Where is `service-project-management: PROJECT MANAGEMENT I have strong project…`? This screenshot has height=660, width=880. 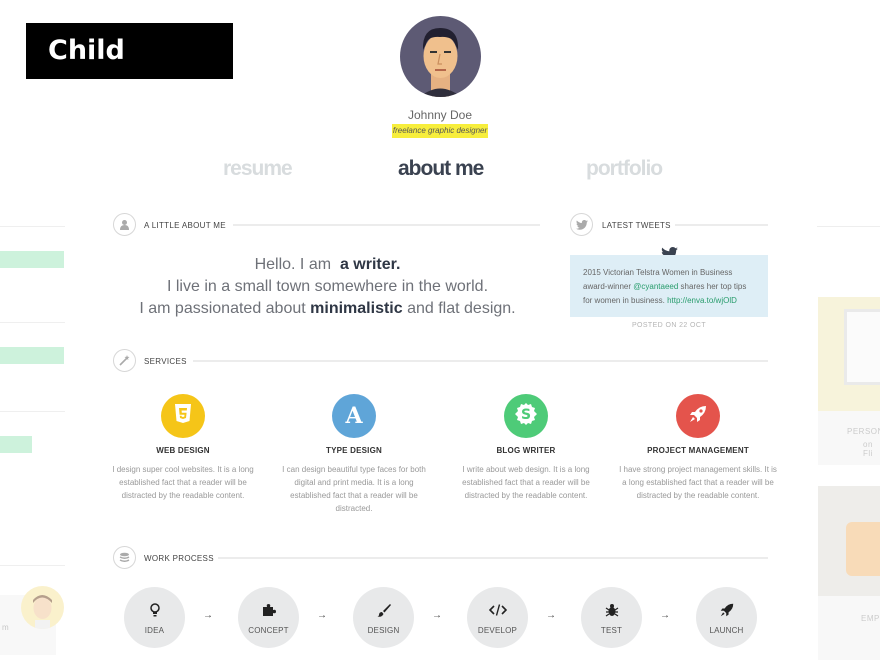
service-project-management: PROJECT MANAGEMENT I have strong project… is located at coordinates (698, 448).